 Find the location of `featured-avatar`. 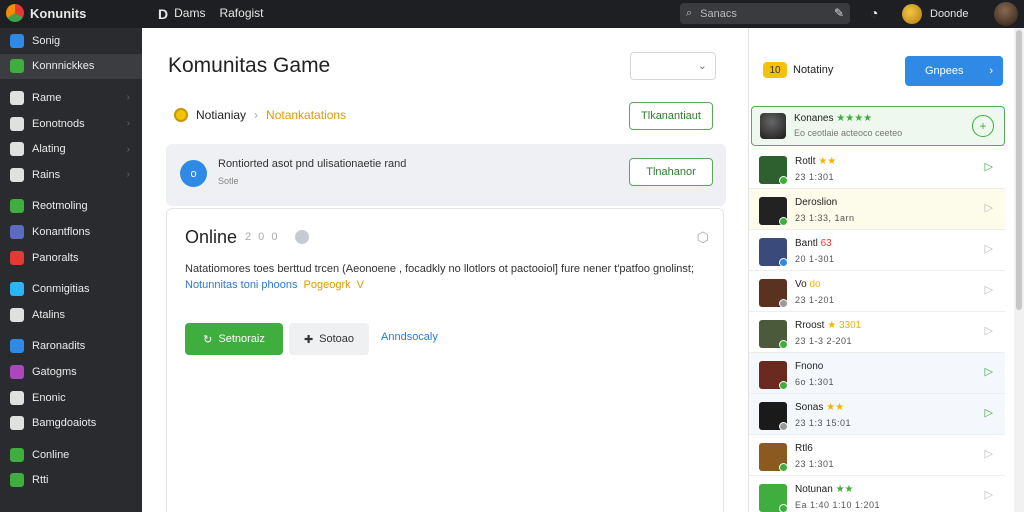

featured-avatar is located at coordinates (773, 126).